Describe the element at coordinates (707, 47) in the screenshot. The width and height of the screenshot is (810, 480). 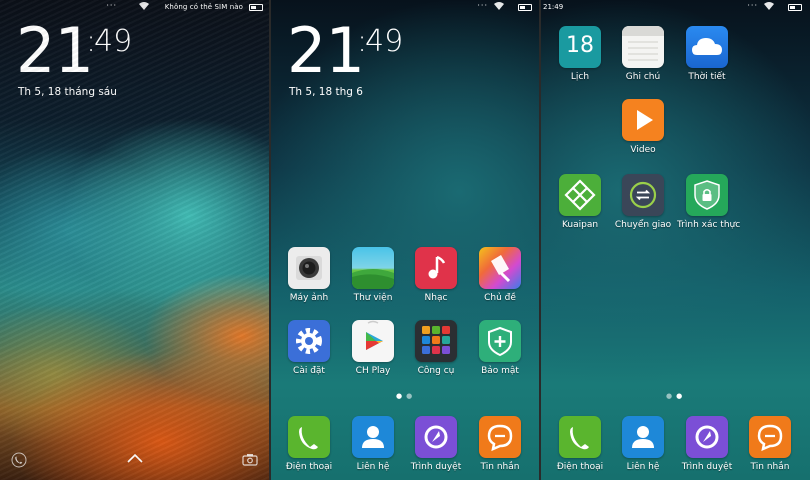
I see `weather-icon` at that location.